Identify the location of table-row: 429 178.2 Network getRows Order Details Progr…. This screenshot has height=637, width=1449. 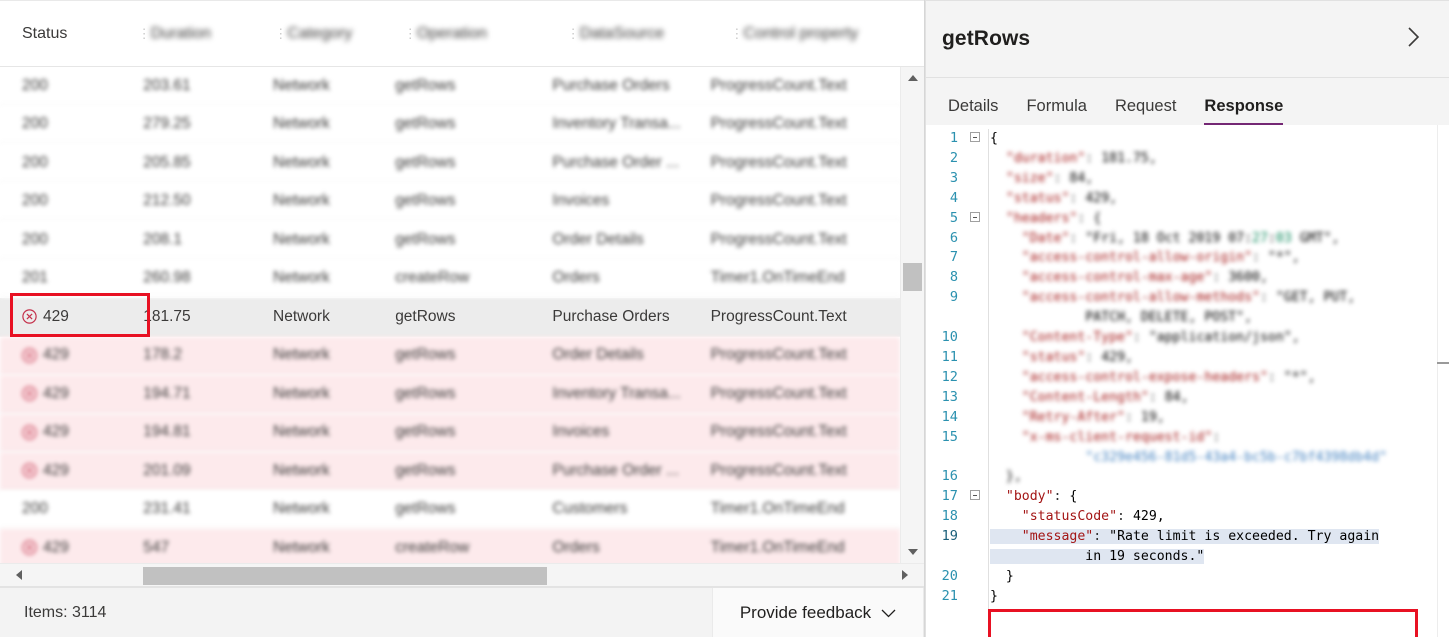
(450, 355).